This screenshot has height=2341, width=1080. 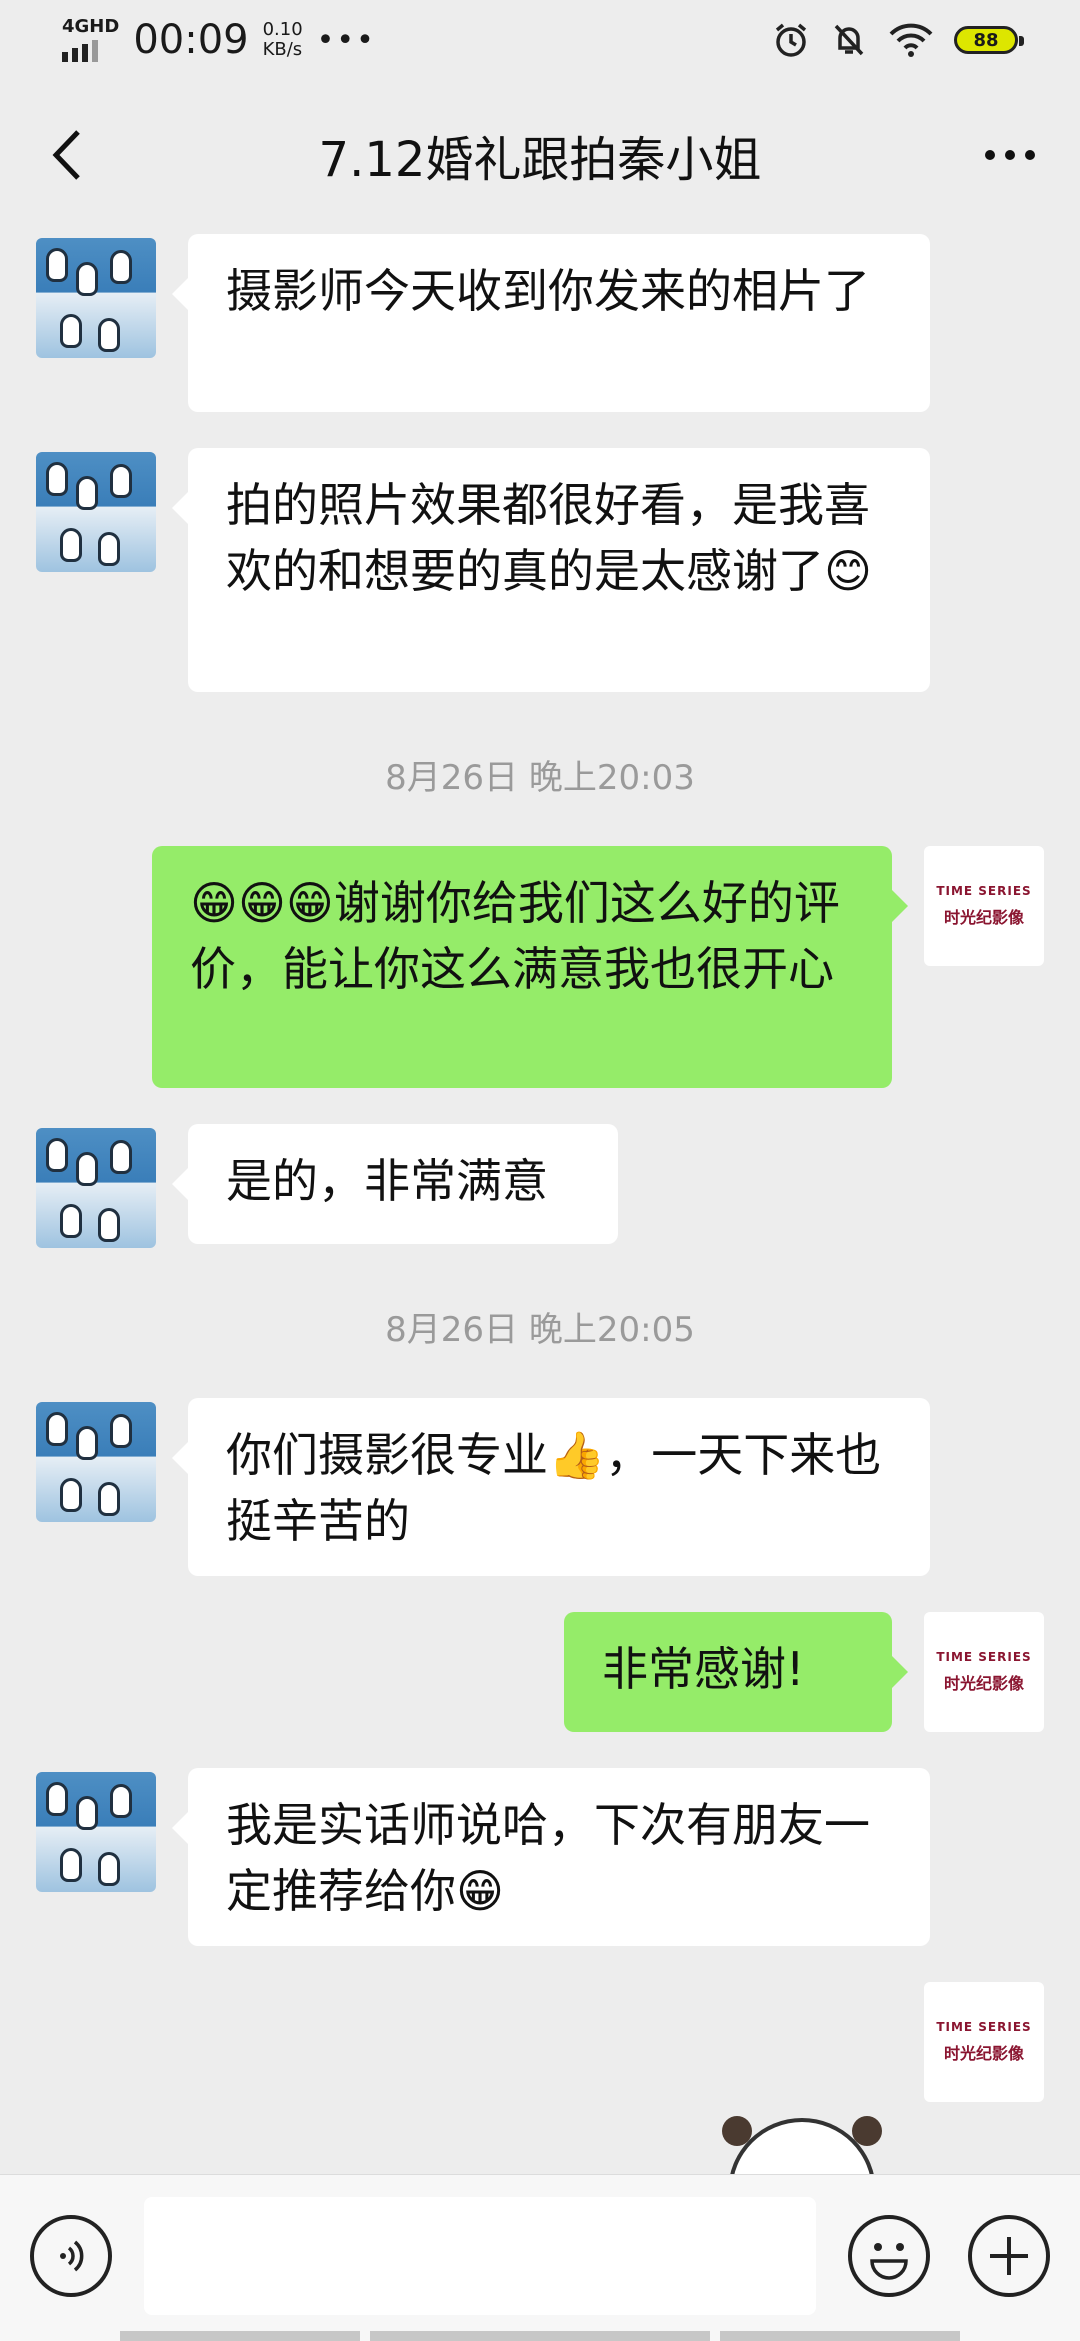 What do you see at coordinates (91, 26) in the screenshot?
I see `network-type: 4GHD` at bounding box center [91, 26].